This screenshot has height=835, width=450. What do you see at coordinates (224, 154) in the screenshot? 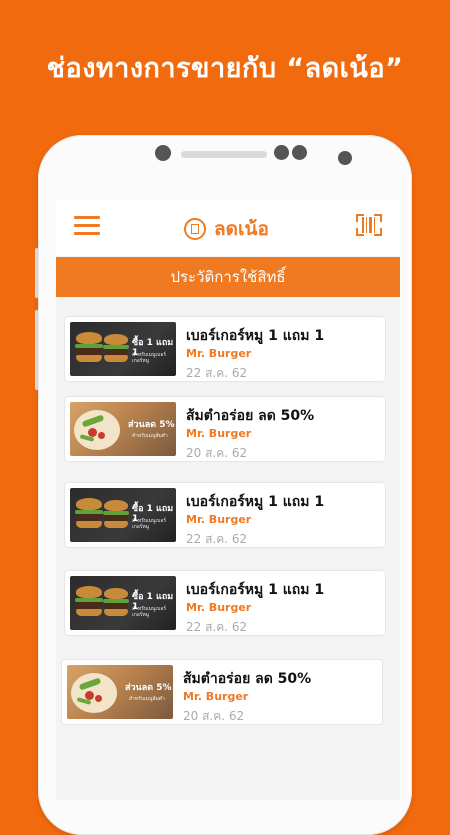
I see `phone-speaker` at bounding box center [224, 154].